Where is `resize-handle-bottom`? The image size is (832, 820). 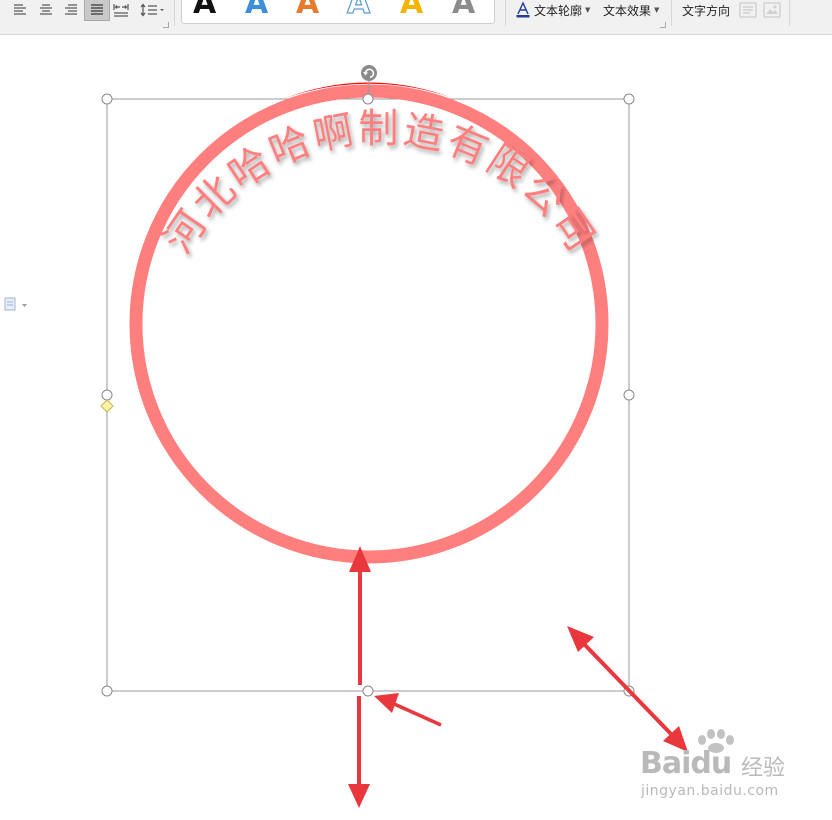 resize-handle-bottom is located at coordinates (368, 691).